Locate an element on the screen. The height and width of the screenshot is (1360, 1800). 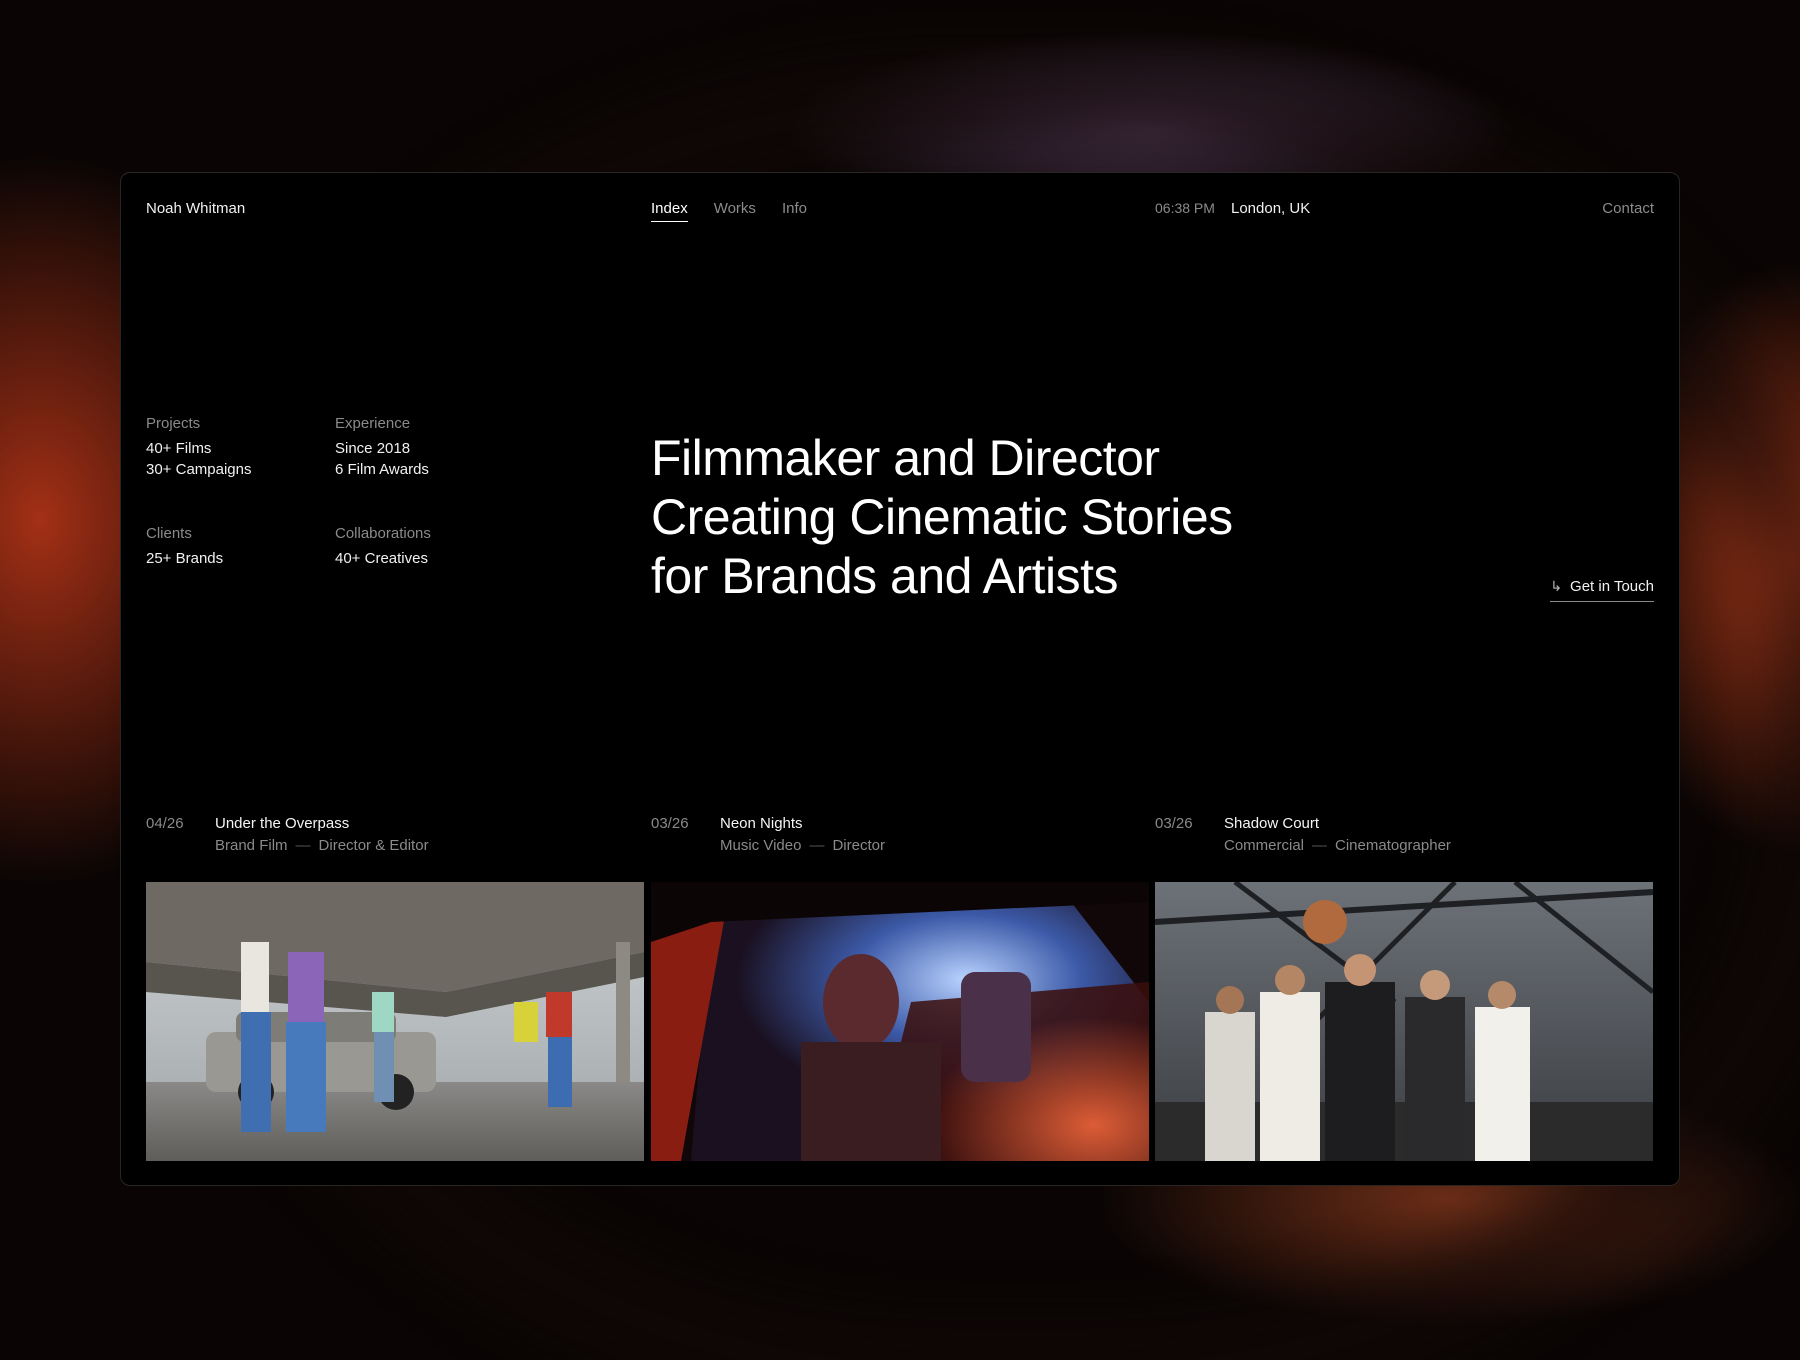
project-title: Neon Nights is located at coordinates (761, 823).